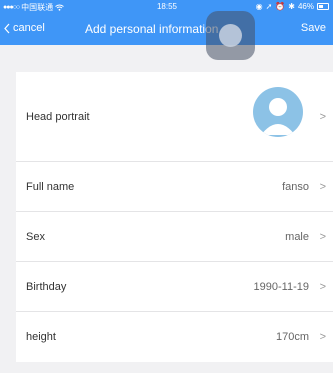  I want to click on signal-strength-icon: ●●●○○, so click(11, 7).